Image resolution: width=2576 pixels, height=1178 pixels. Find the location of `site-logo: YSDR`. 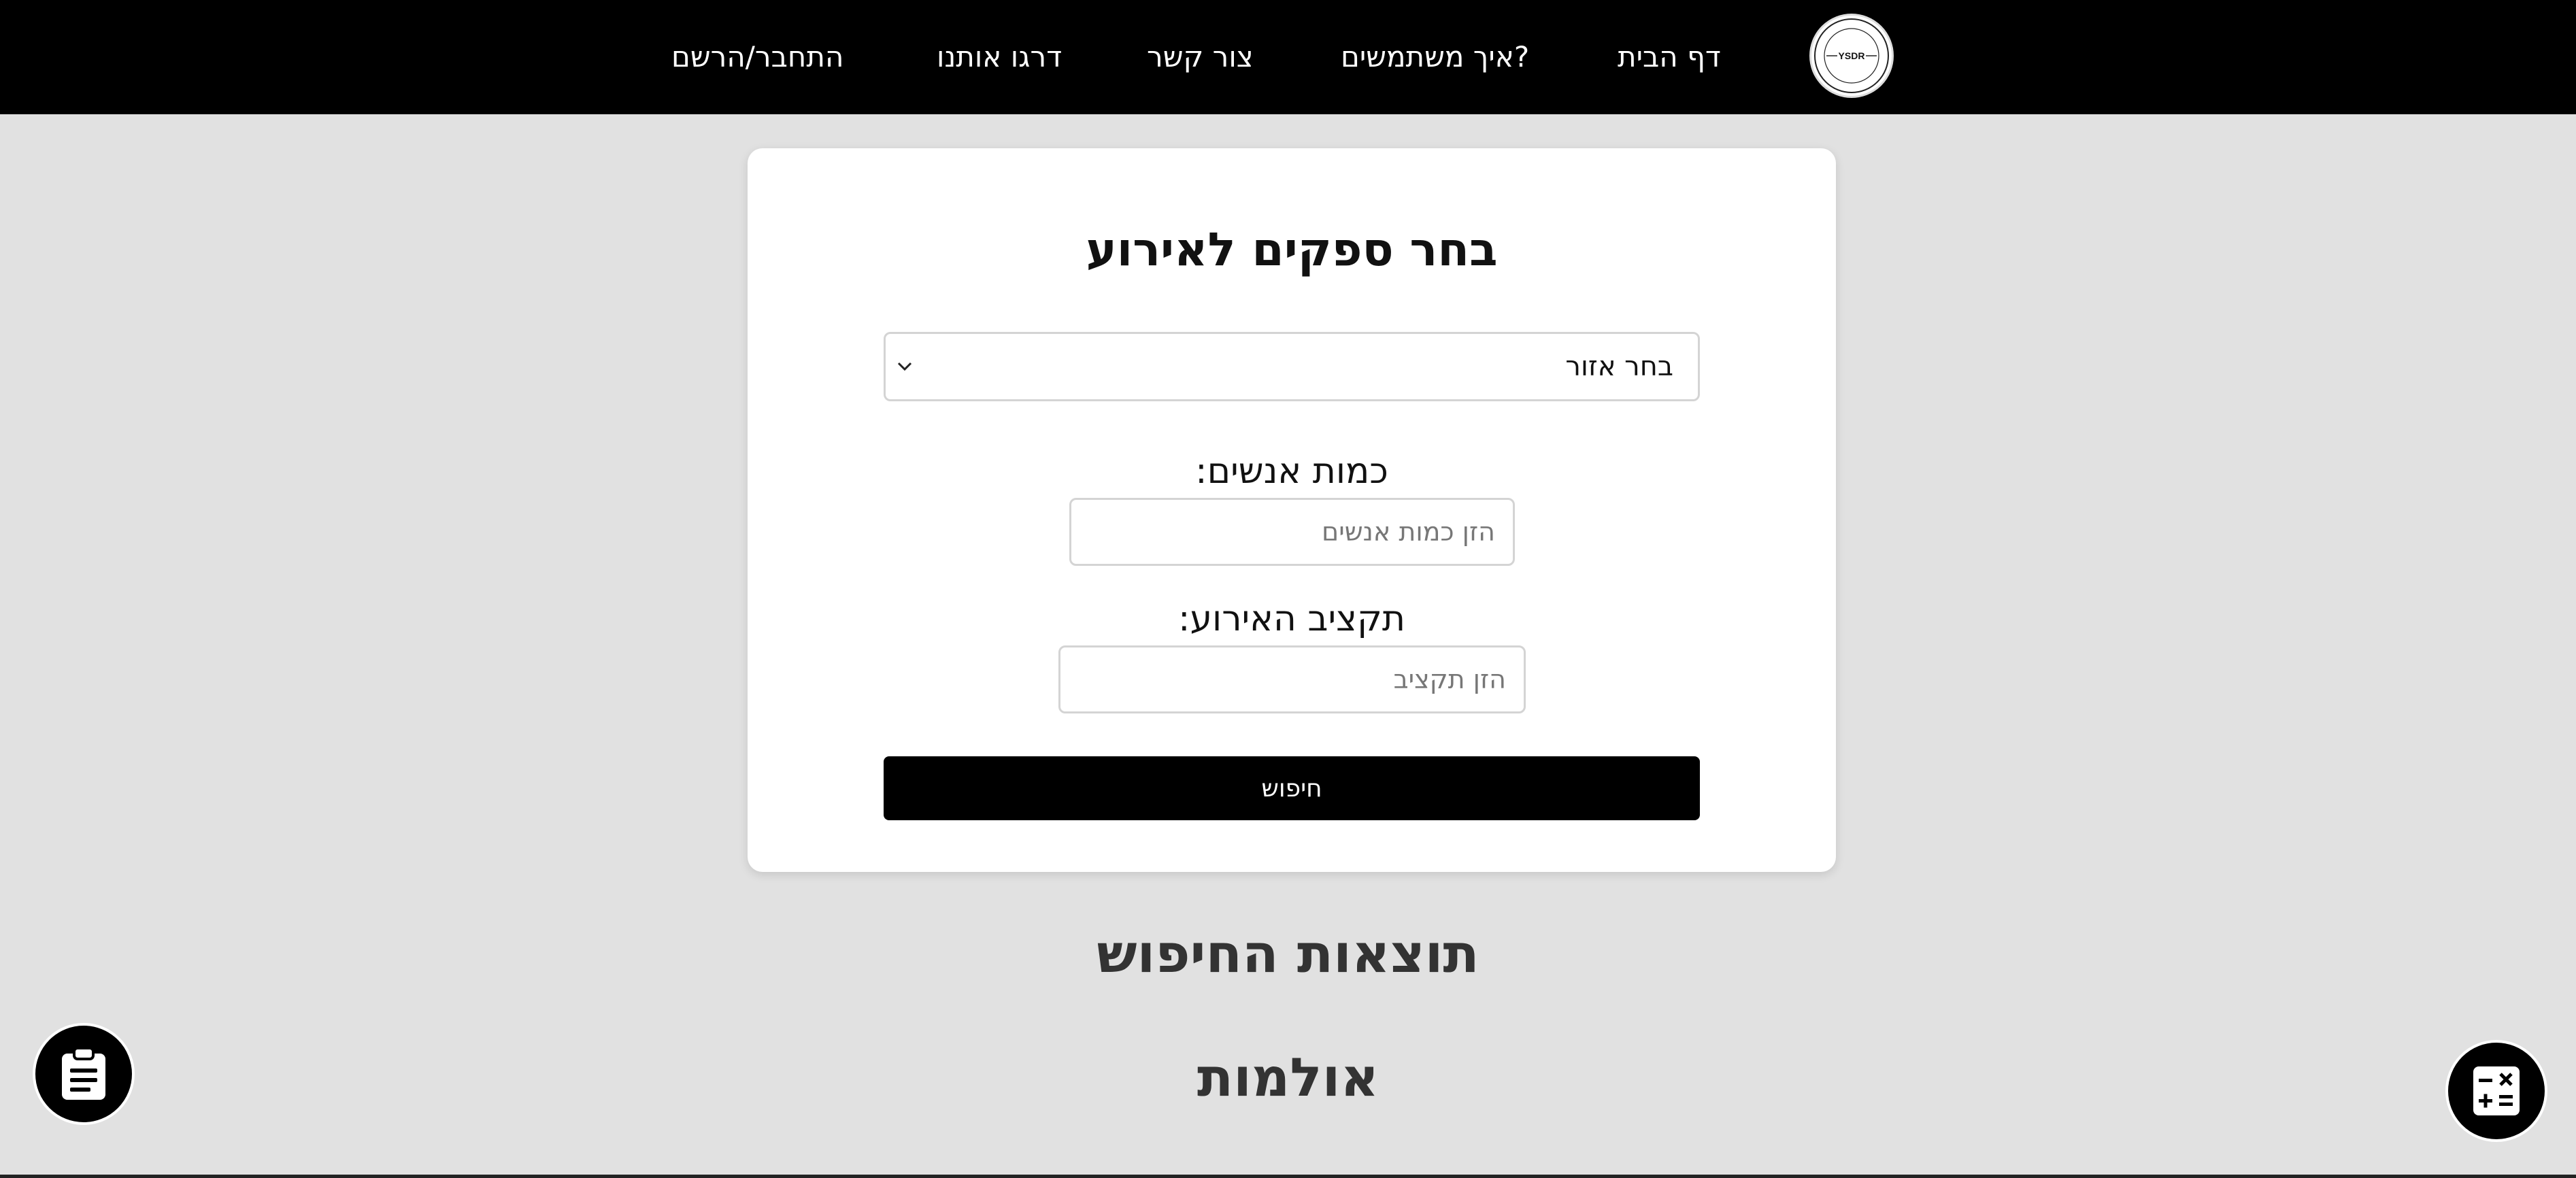

site-logo: YSDR is located at coordinates (1851, 56).